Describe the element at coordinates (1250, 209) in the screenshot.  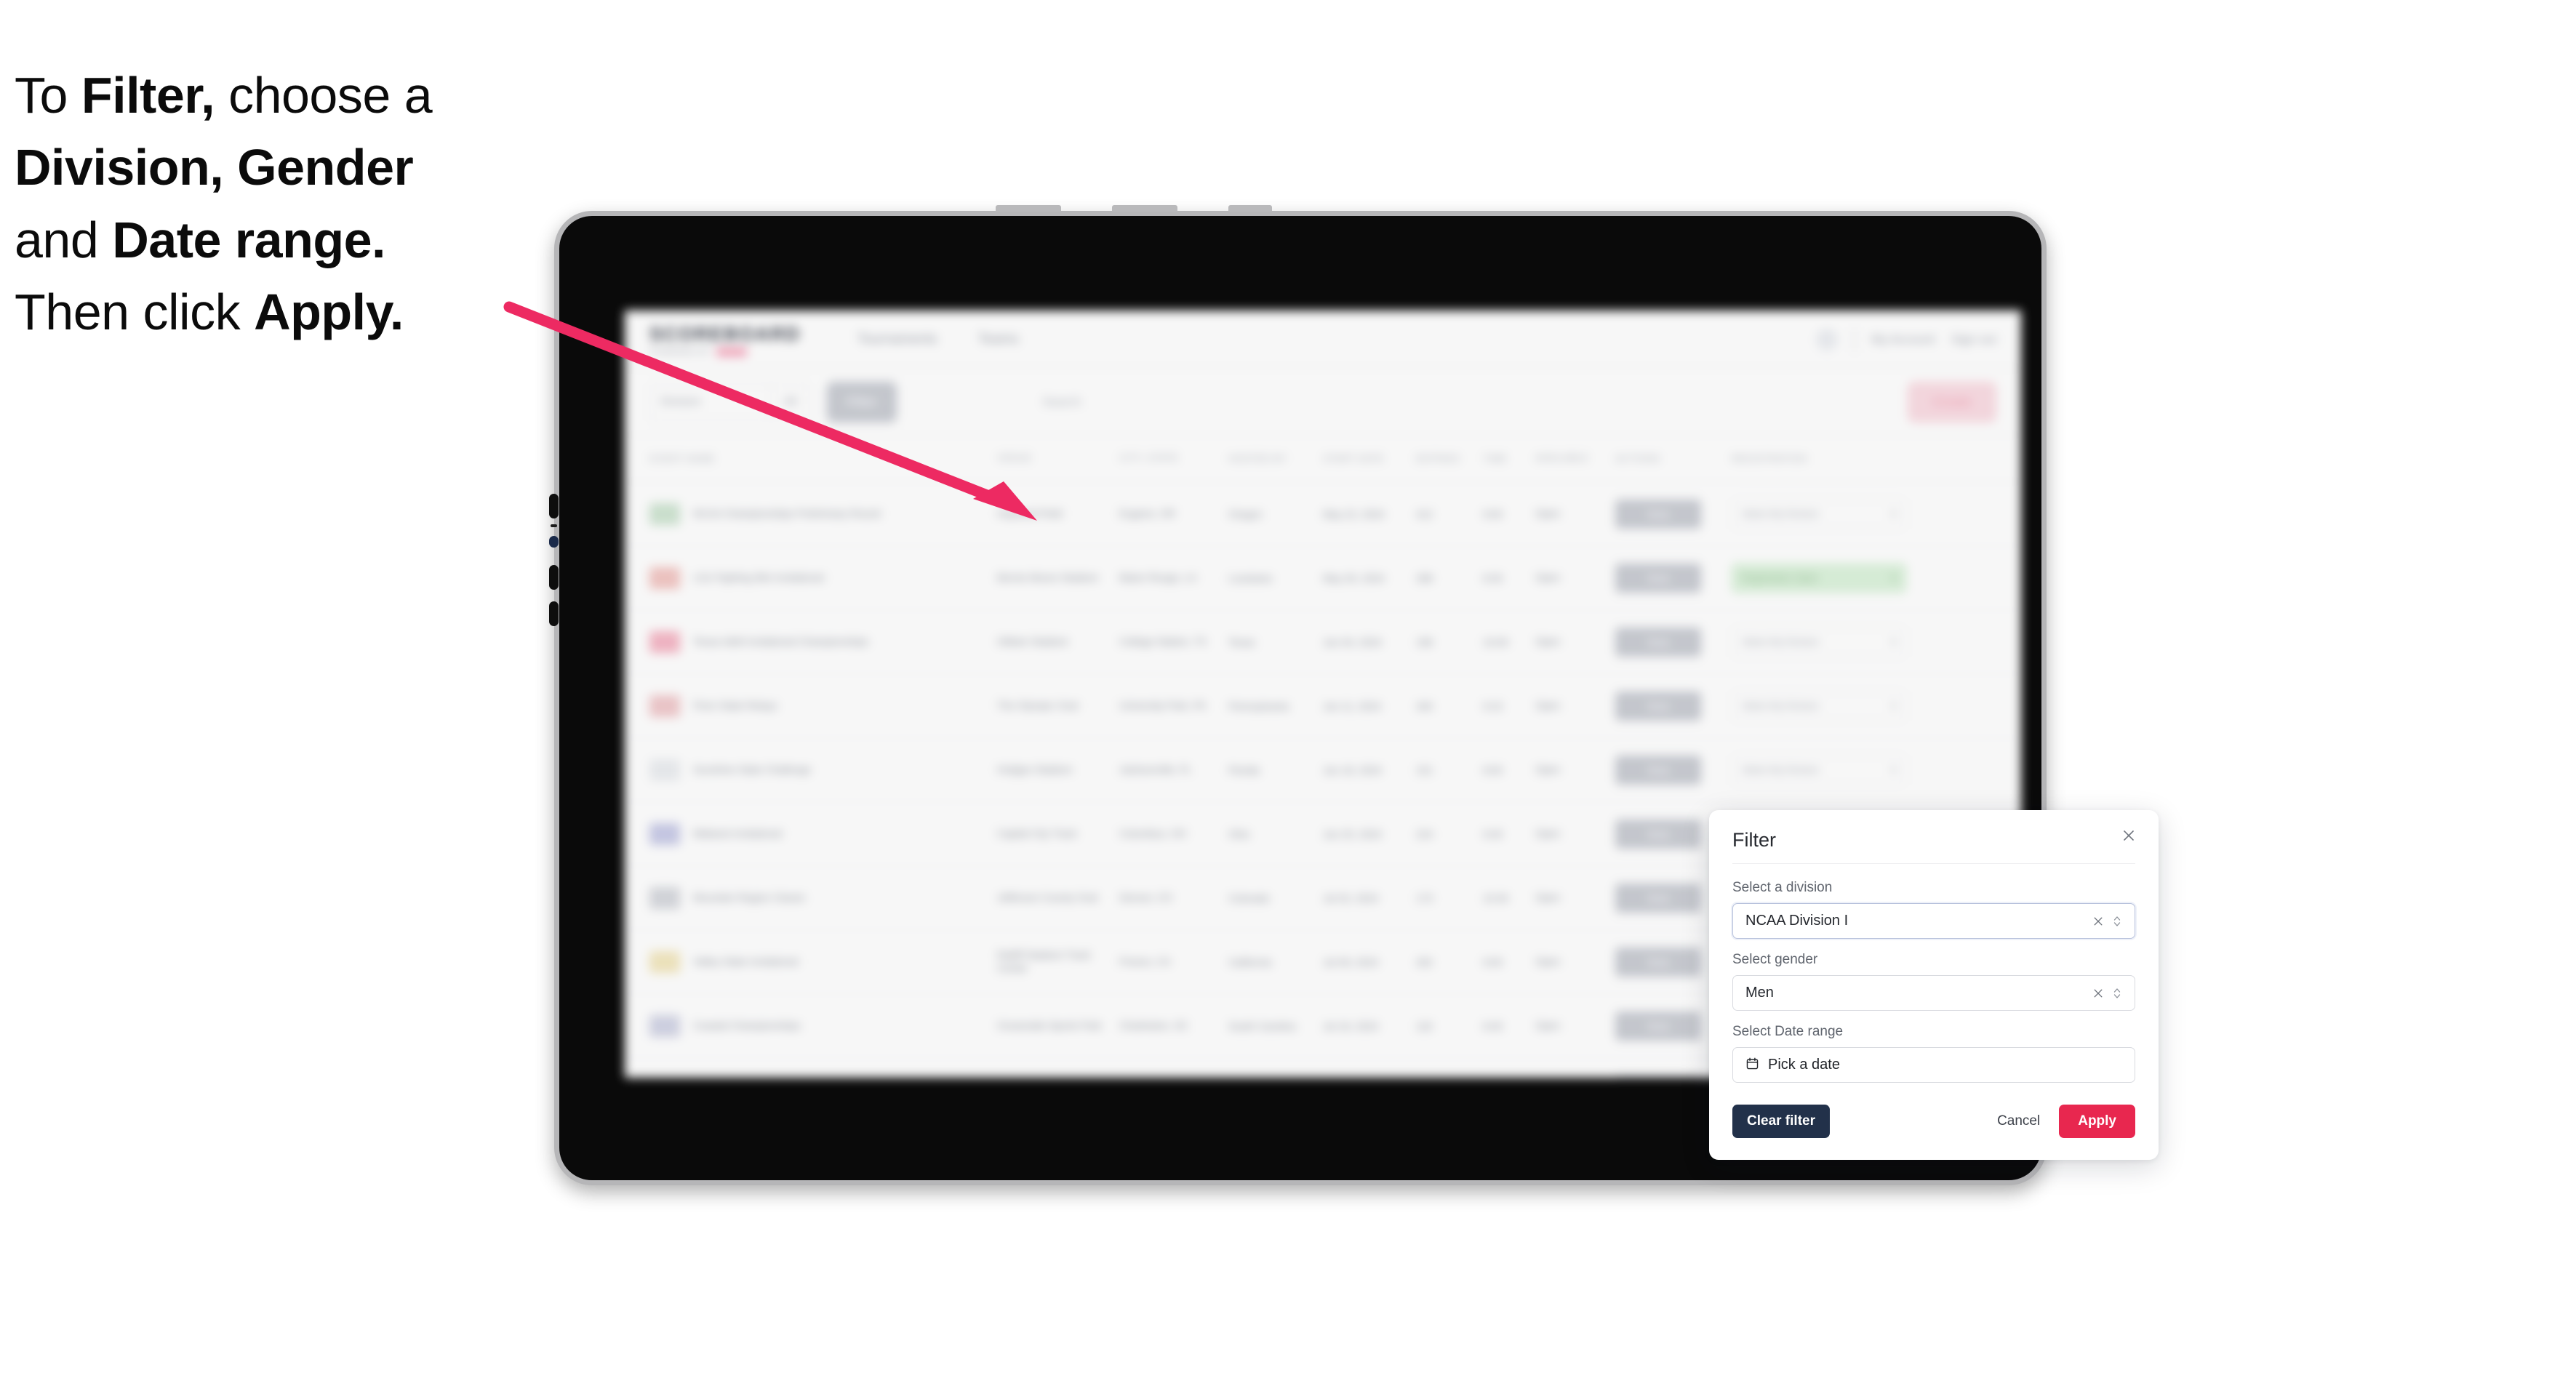
I see `power-button` at that location.